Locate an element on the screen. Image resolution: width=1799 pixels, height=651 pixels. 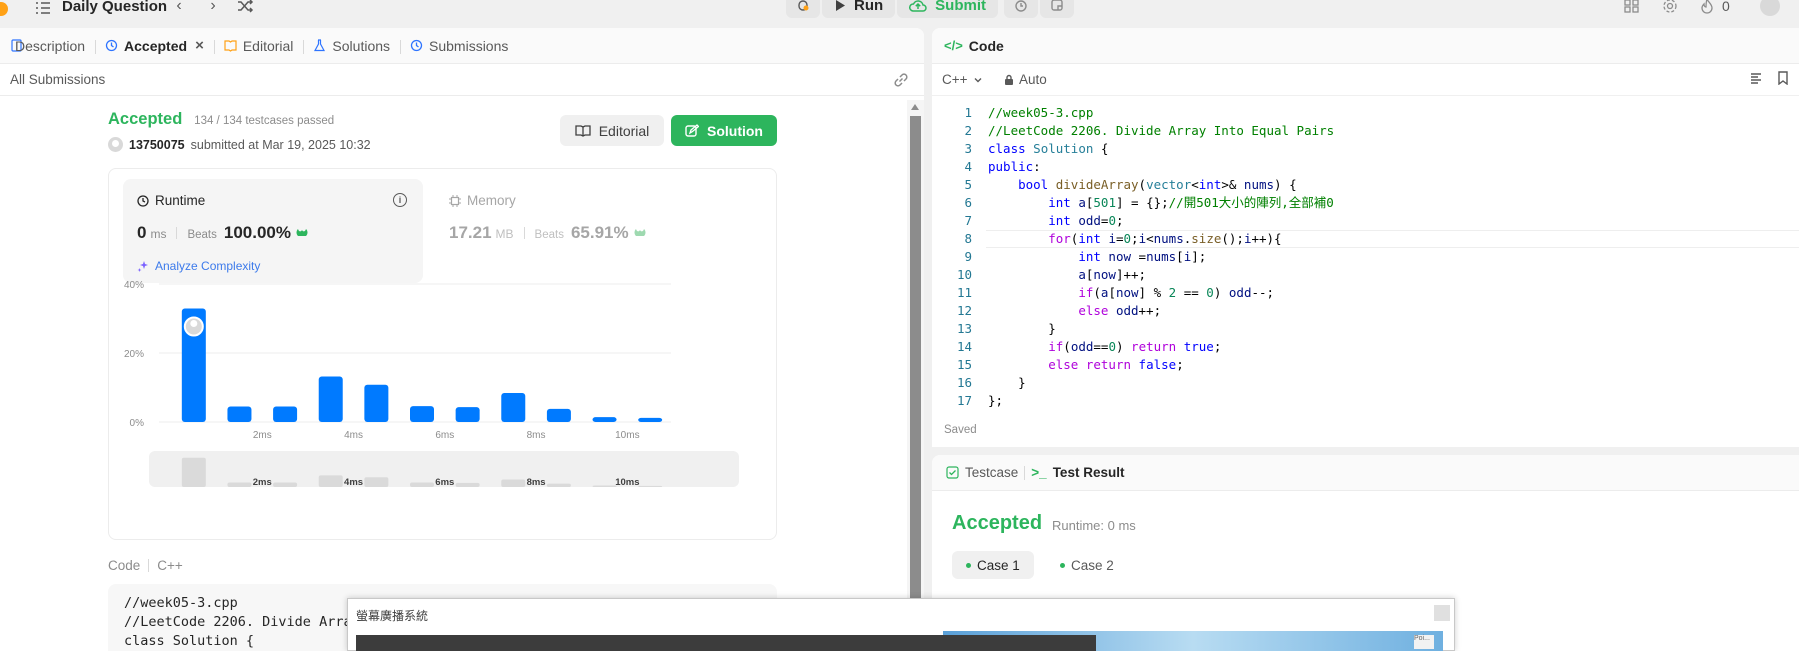
tab-divider is located at coordinates (1025, 472).